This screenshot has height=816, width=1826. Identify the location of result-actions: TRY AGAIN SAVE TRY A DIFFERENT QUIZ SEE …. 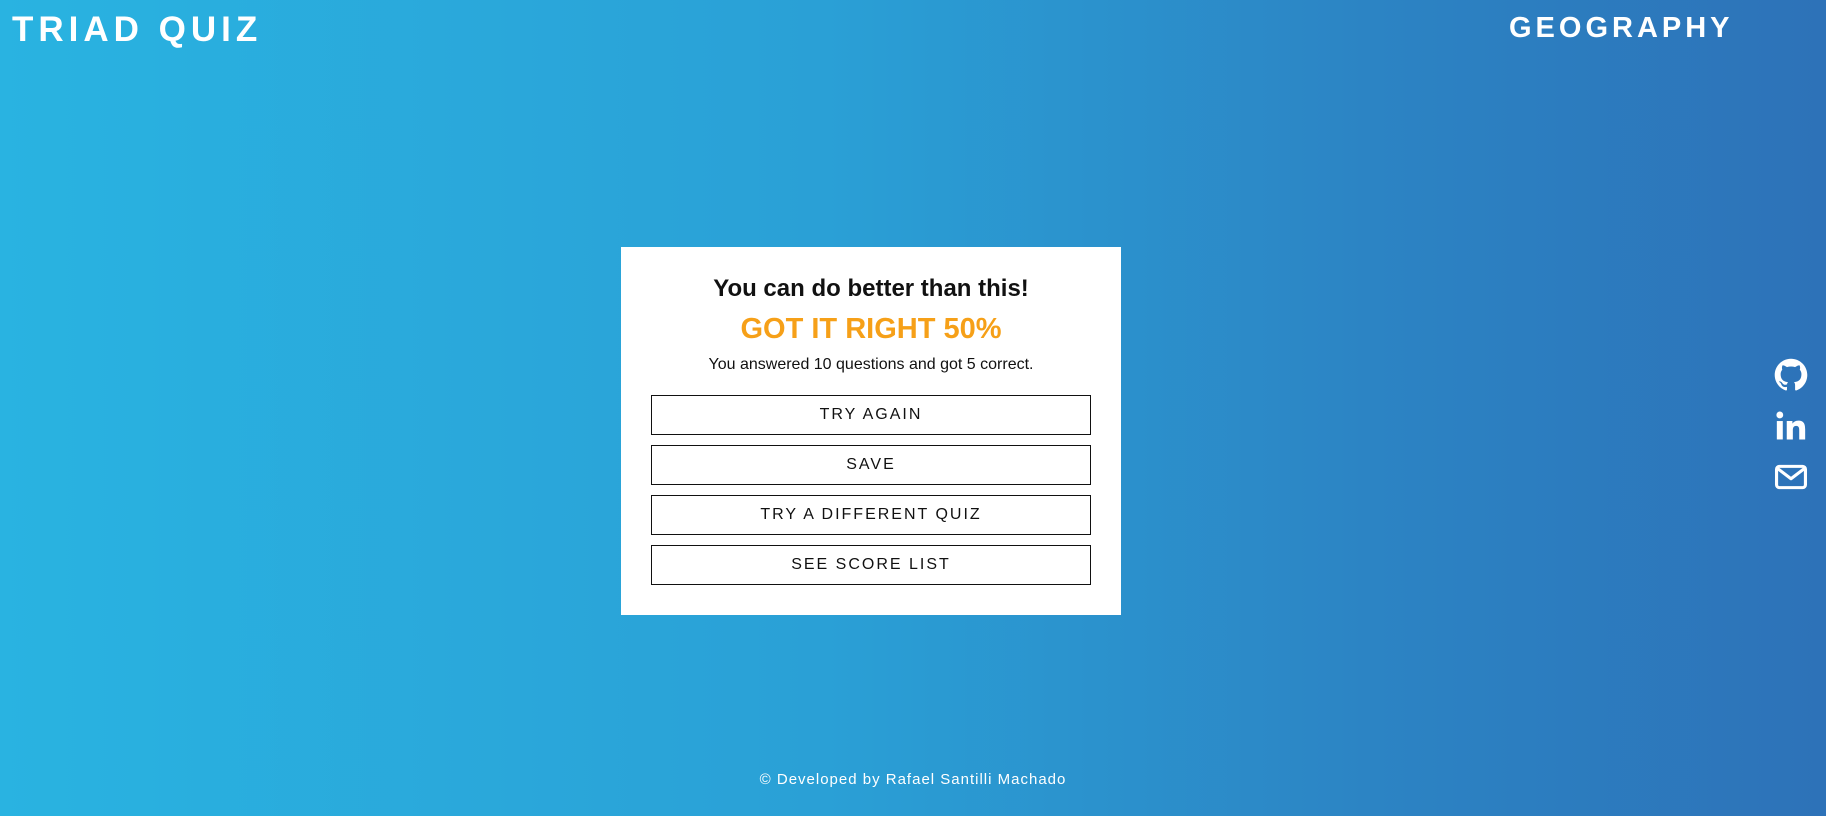
(871, 495).